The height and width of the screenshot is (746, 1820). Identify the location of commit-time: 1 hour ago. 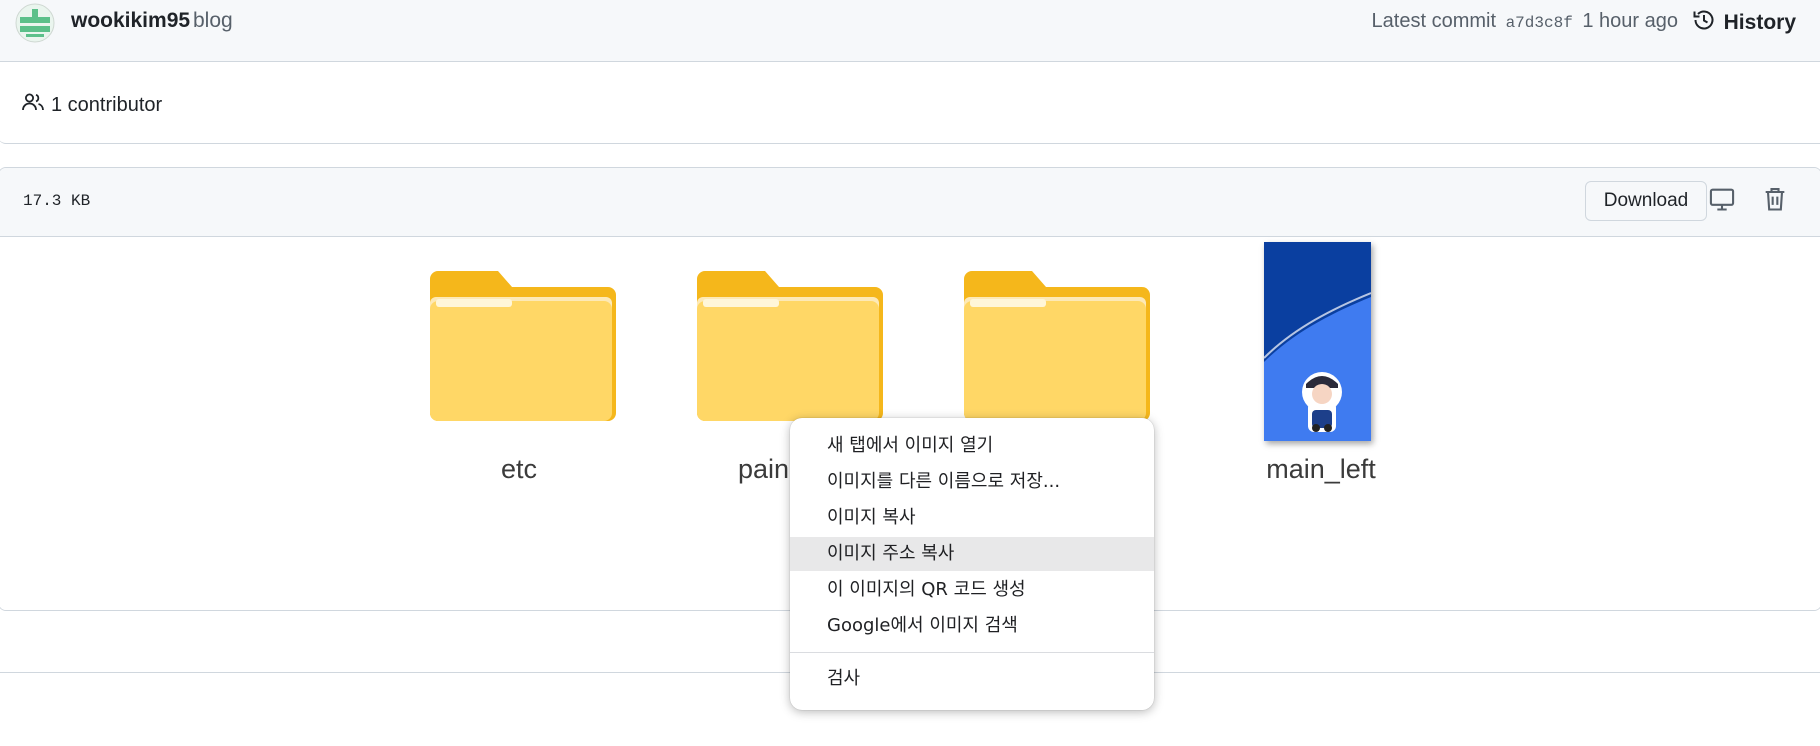
(1630, 21).